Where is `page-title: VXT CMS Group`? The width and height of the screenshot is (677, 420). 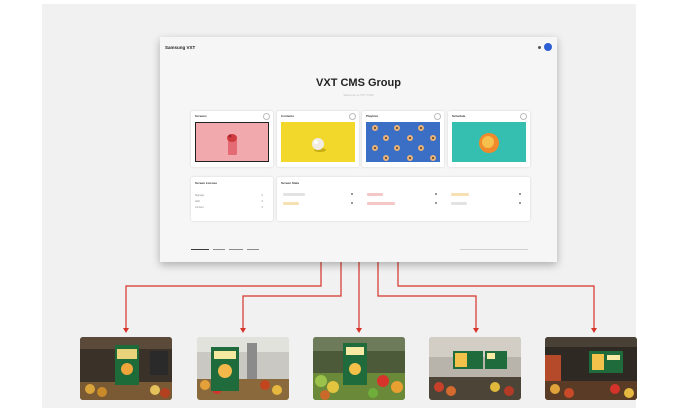 page-title: VXT CMS Group is located at coordinates (358, 83).